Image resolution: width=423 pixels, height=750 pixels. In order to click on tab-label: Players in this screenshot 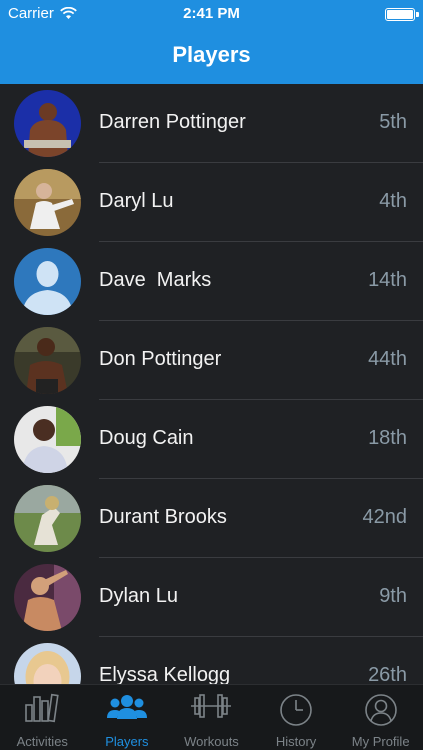, I will do `click(127, 741)`.